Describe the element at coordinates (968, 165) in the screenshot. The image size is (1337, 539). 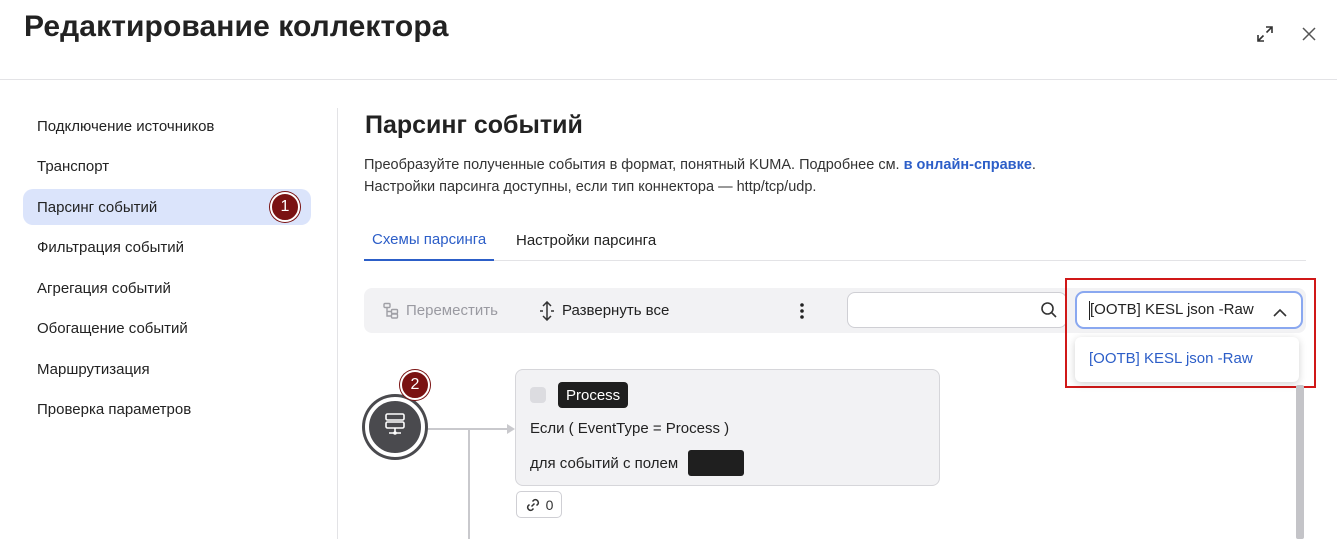
I see `online-help-link: в онлайн-справке` at that location.